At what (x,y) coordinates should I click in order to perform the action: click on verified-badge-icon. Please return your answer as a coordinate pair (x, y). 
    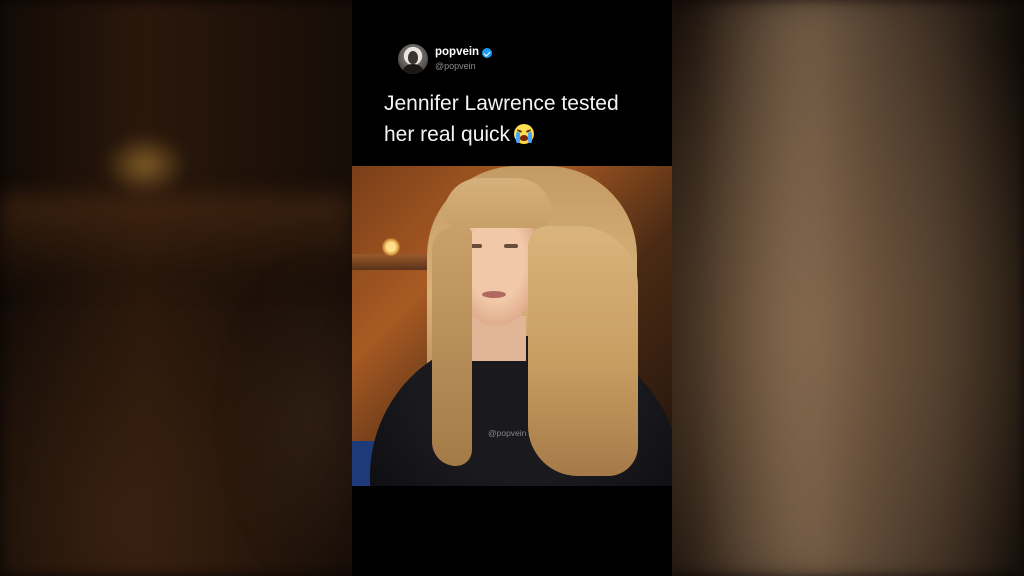
    Looking at the image, I should click on (487, 53).